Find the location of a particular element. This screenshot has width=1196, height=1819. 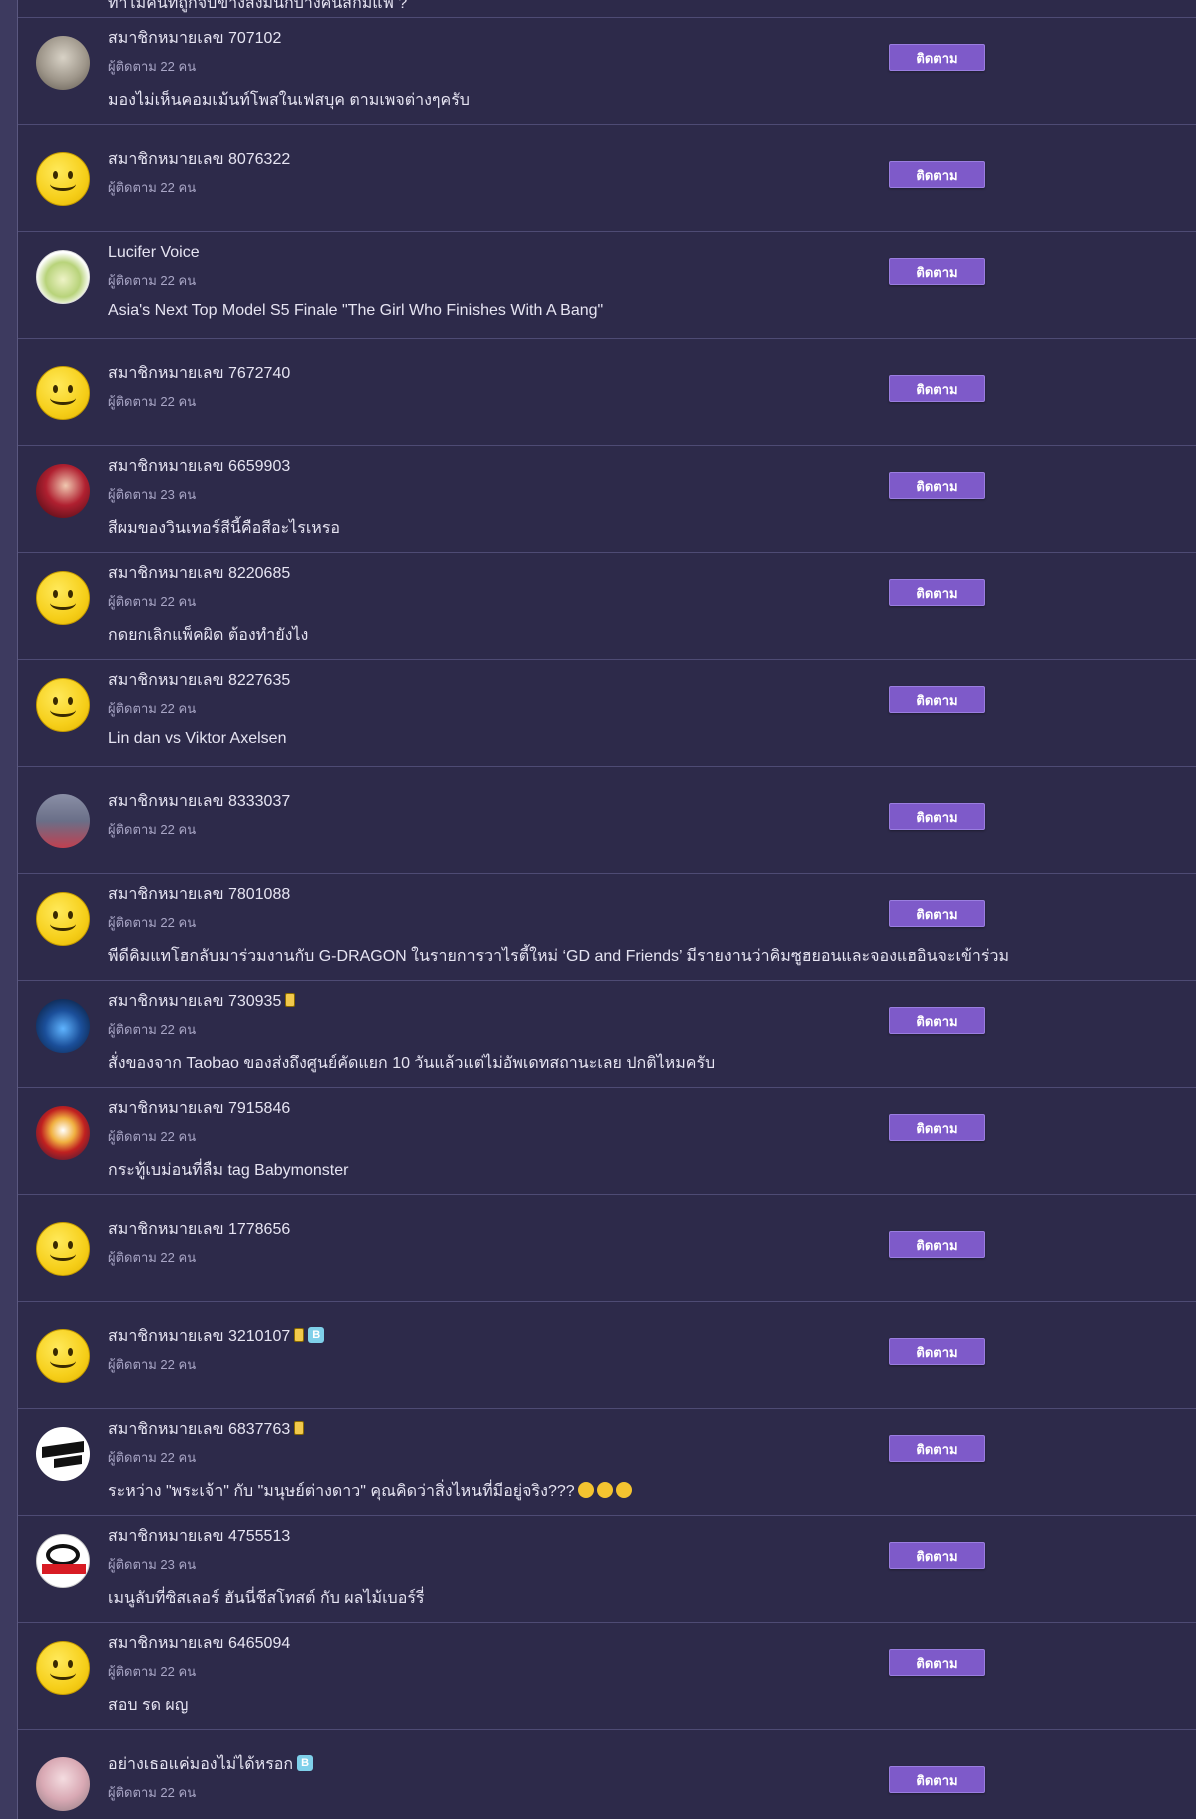

member-name: สมาชิกหมายเลข 4755513 is located at coordinates (199, 1537).